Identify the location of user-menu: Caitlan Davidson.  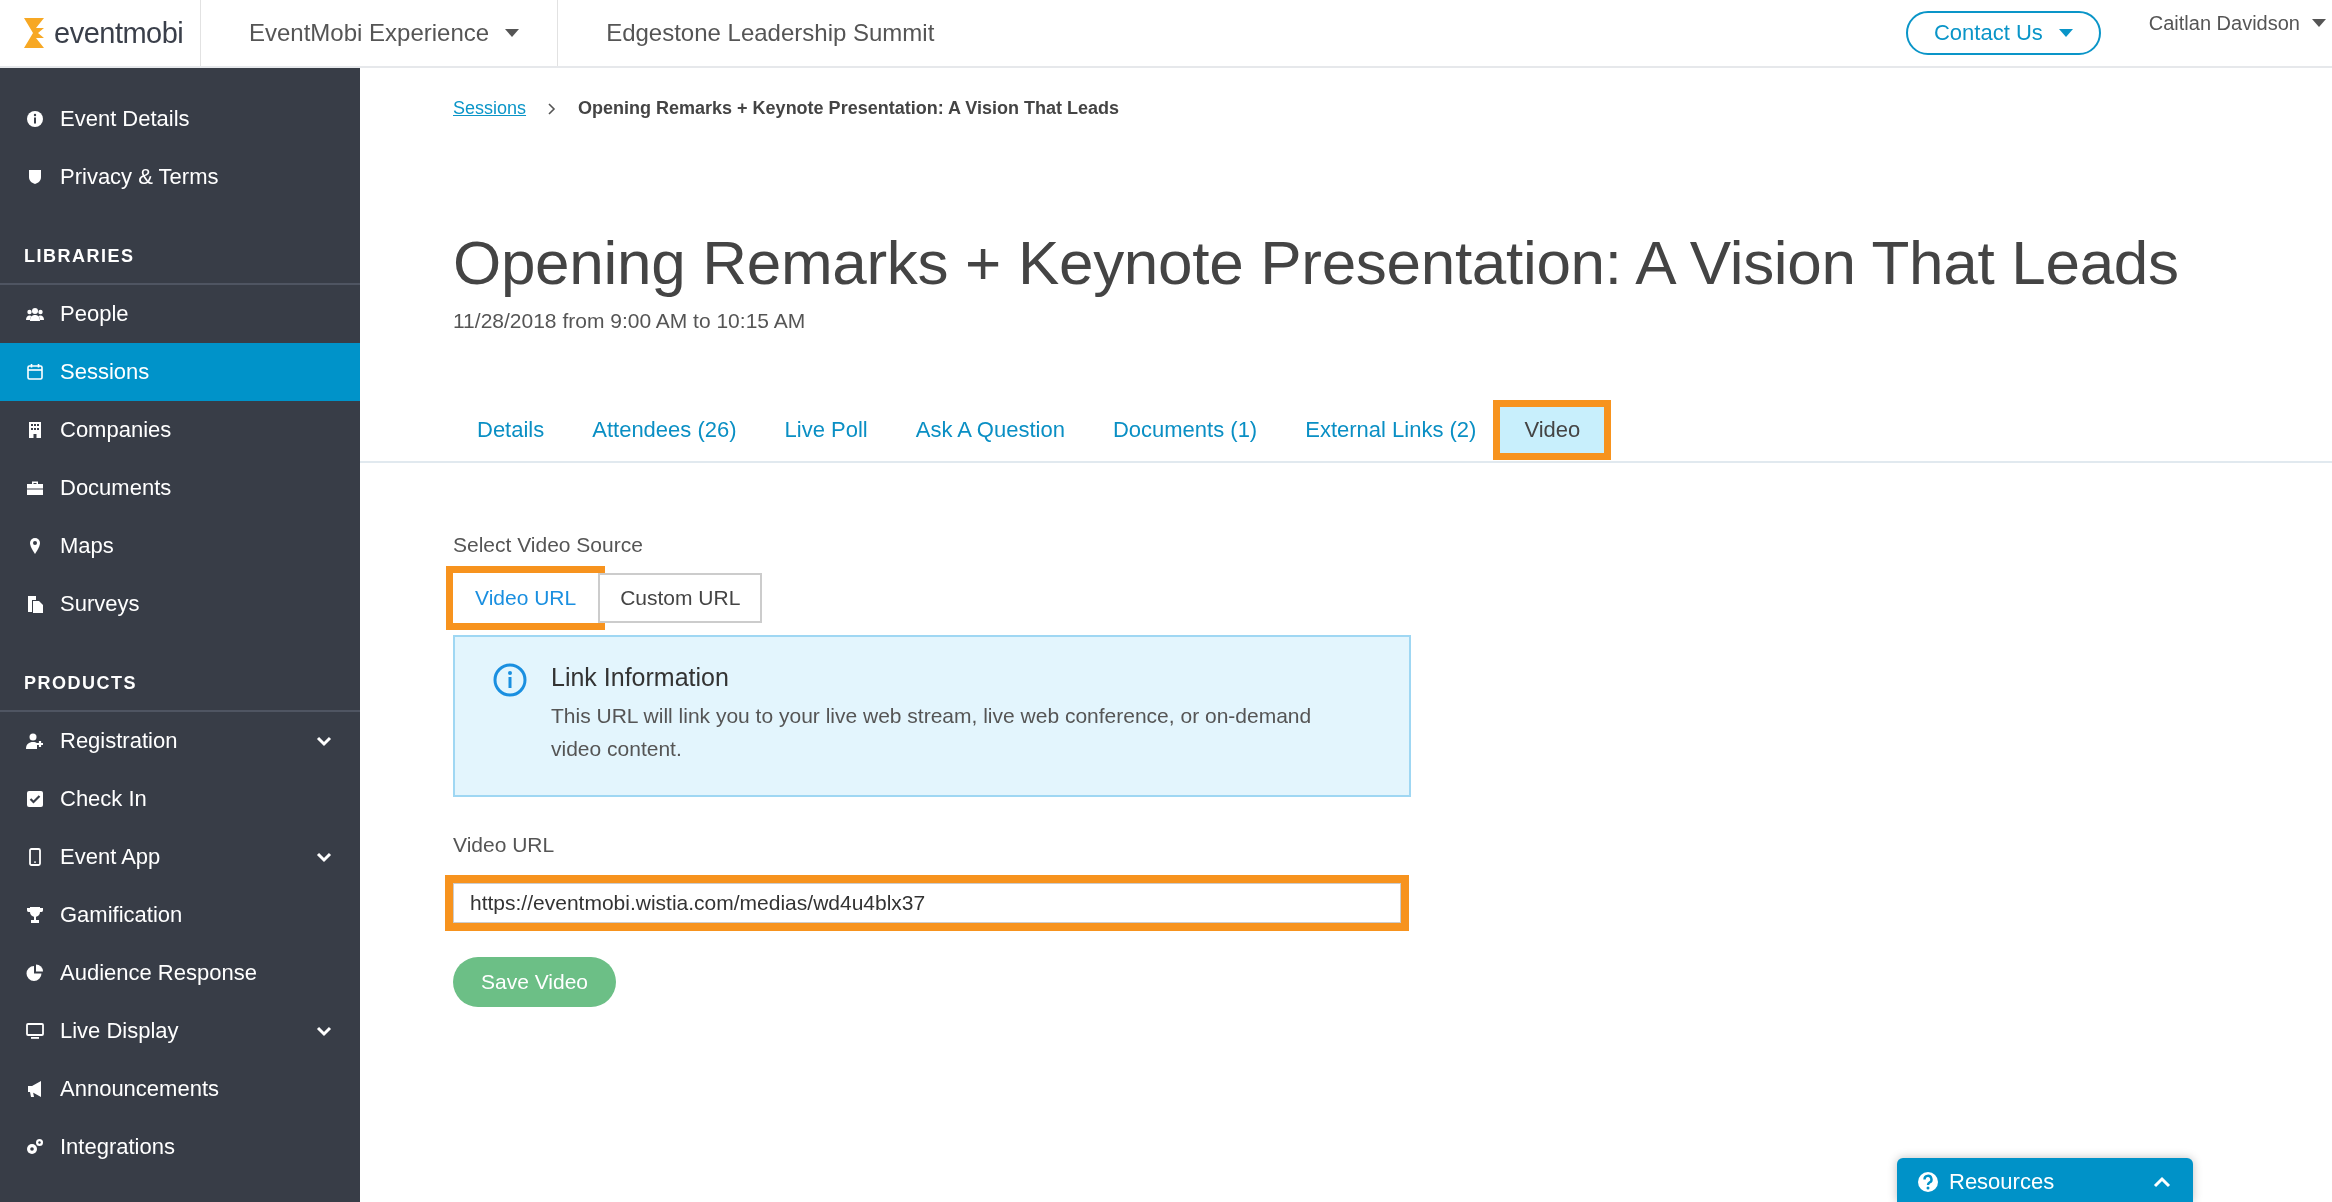
(2224, 23).